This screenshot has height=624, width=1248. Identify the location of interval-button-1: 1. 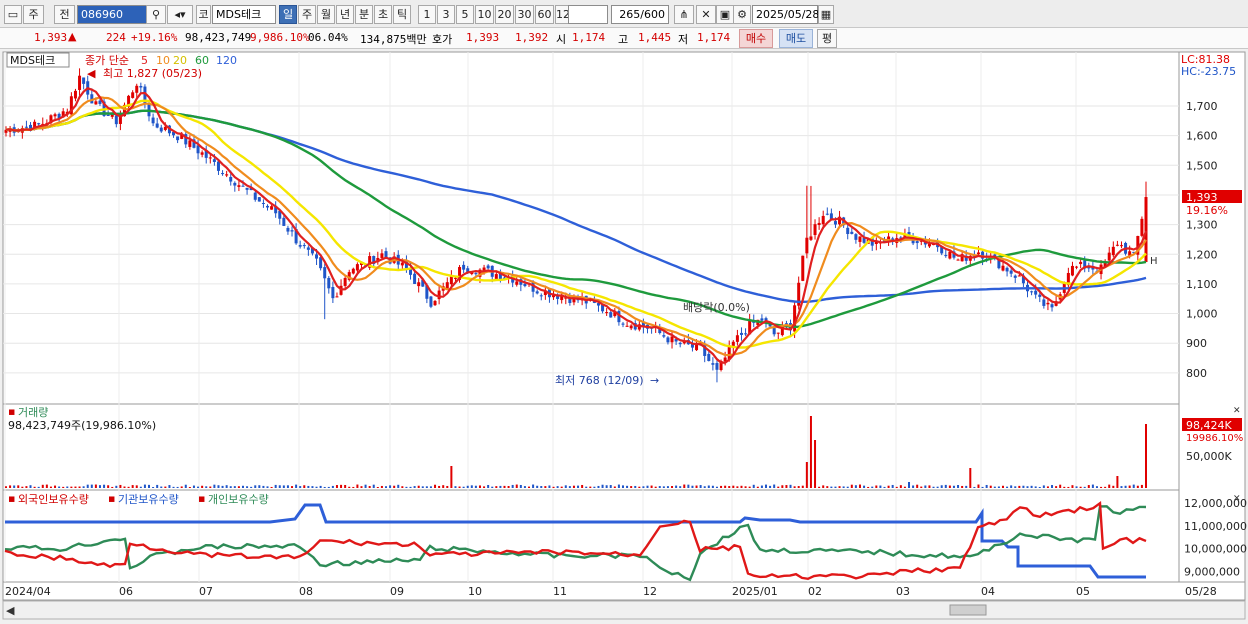
(427, 14).